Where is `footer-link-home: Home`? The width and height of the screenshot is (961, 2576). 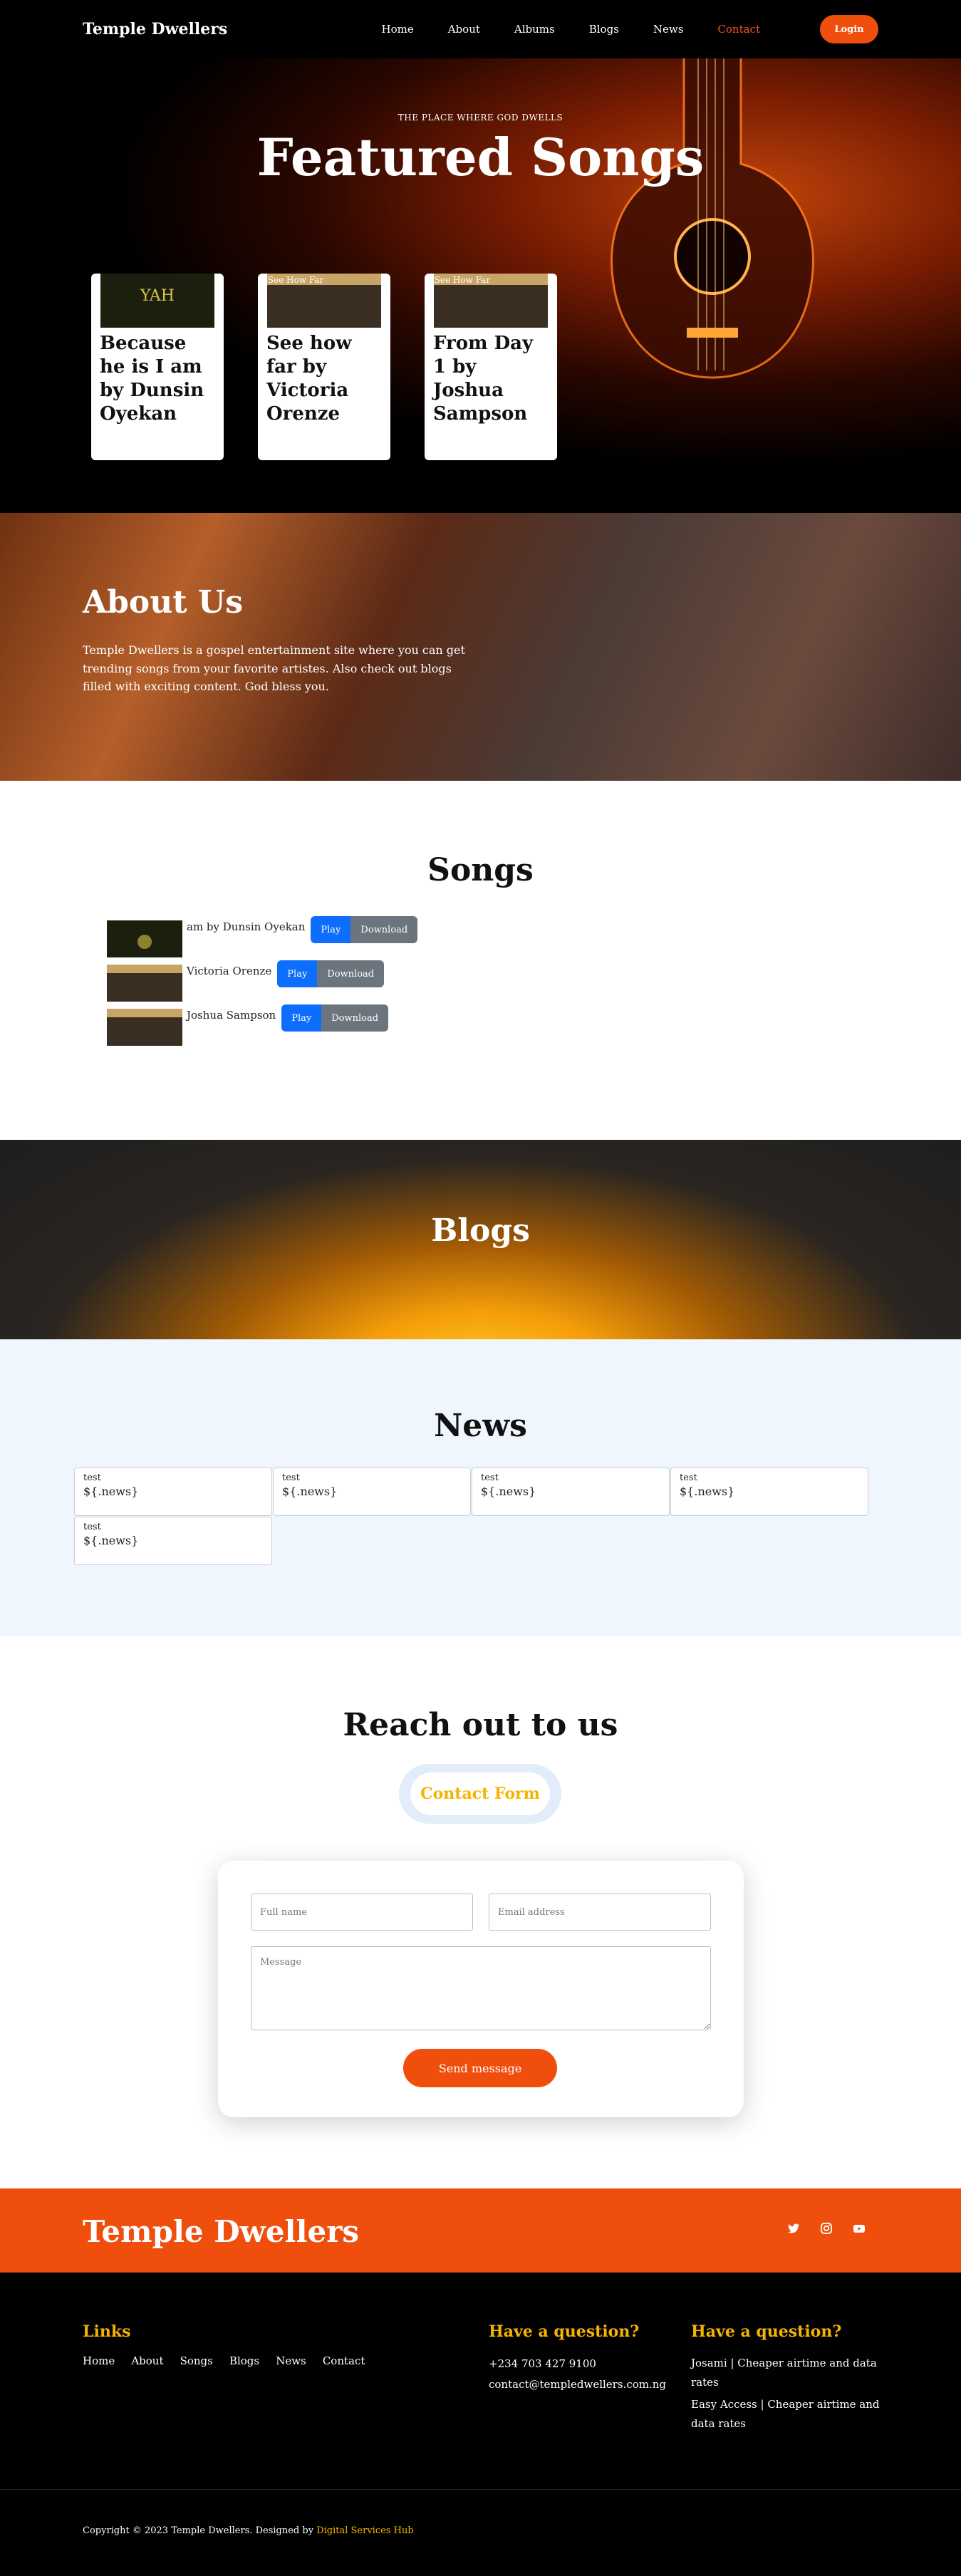 footer-link-home: Home is located at coordinates (99, 2360).